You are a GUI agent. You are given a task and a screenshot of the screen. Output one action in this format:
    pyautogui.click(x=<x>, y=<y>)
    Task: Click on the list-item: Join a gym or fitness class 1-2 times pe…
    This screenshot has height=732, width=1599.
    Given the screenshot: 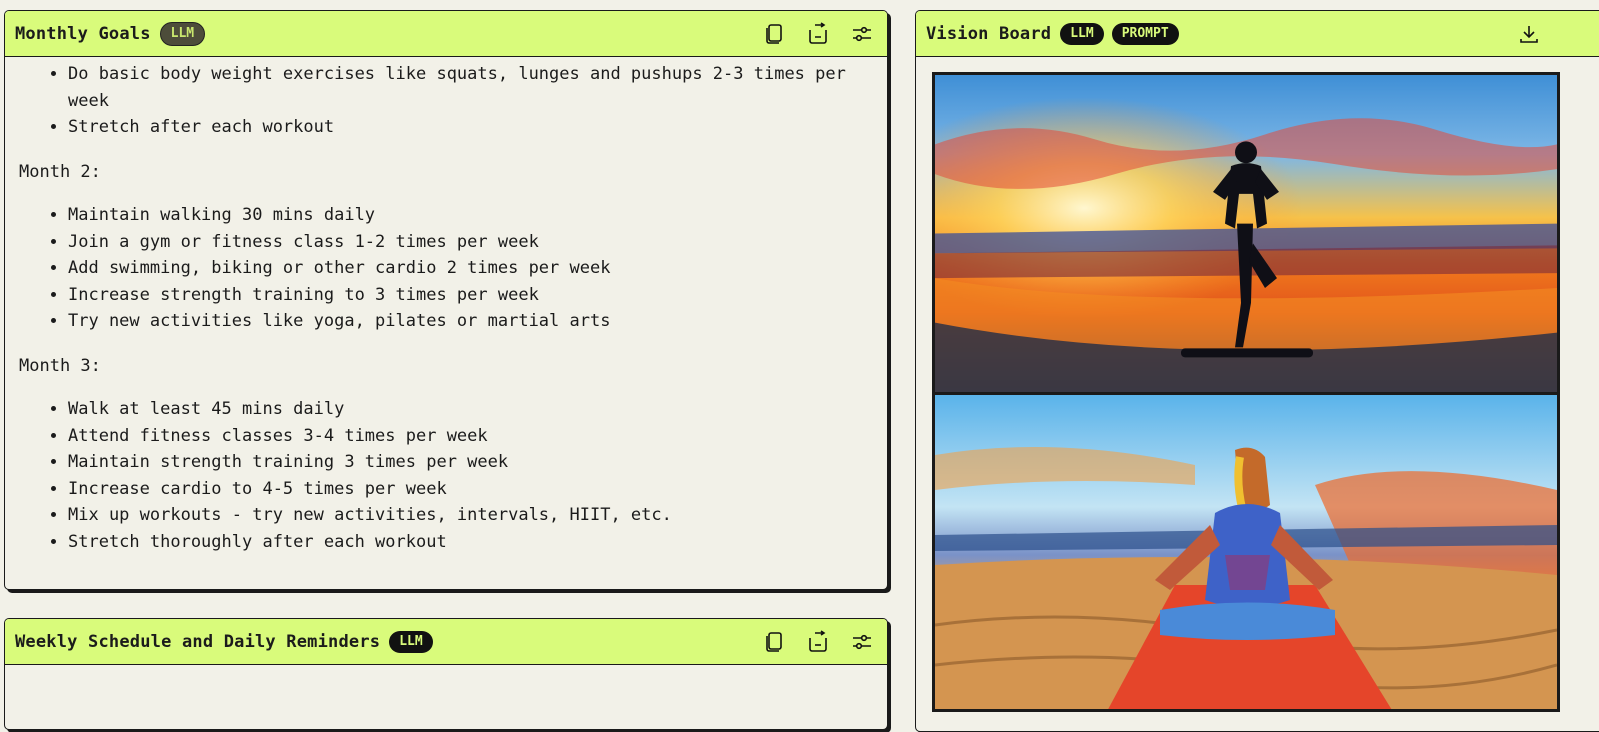 What is the action you would take?
    pyautogui.click(x=470, y=242)
    